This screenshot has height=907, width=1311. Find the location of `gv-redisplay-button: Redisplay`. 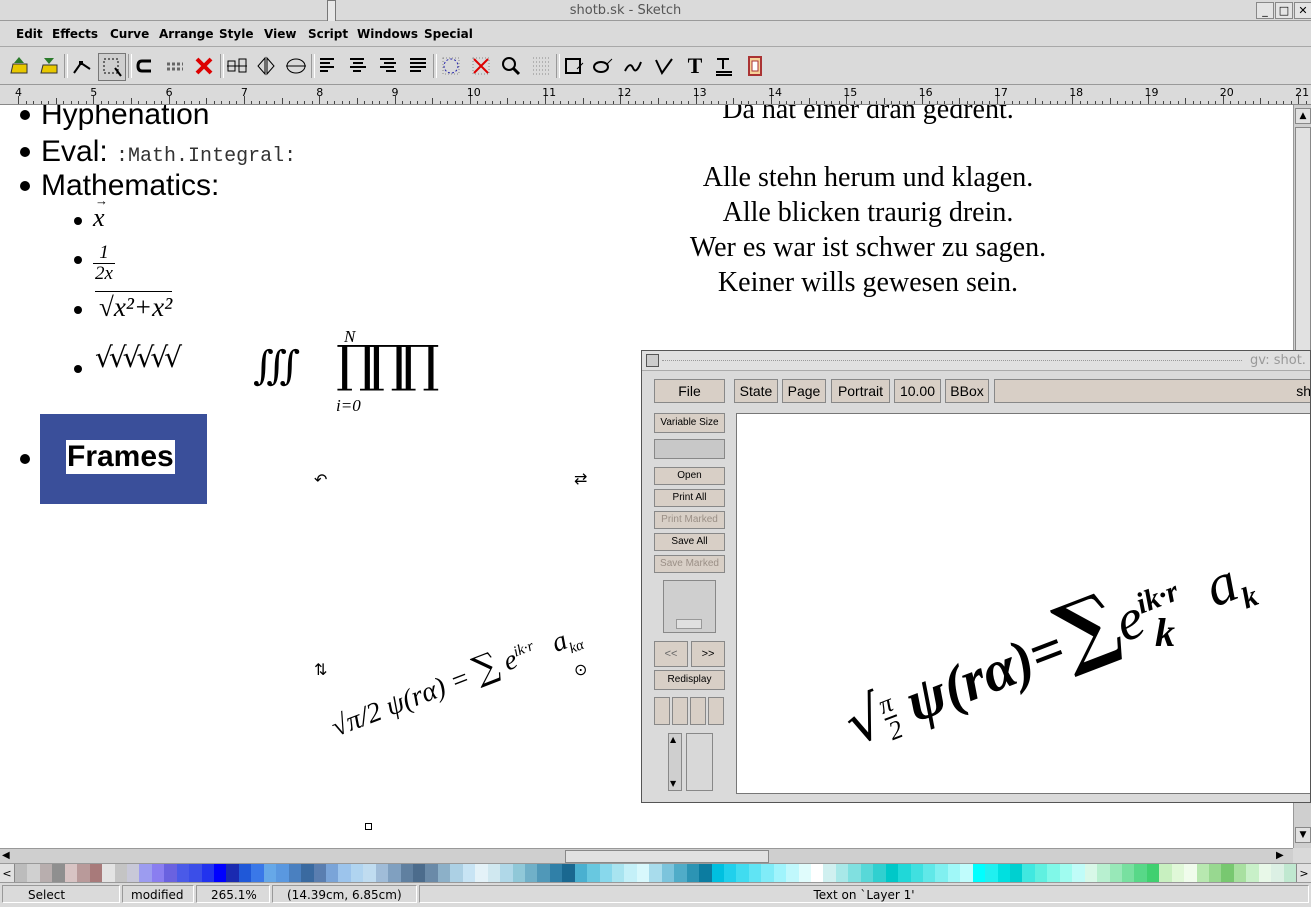

gv-redisplay-button: Redisplay is located at coordinates (689, 680).